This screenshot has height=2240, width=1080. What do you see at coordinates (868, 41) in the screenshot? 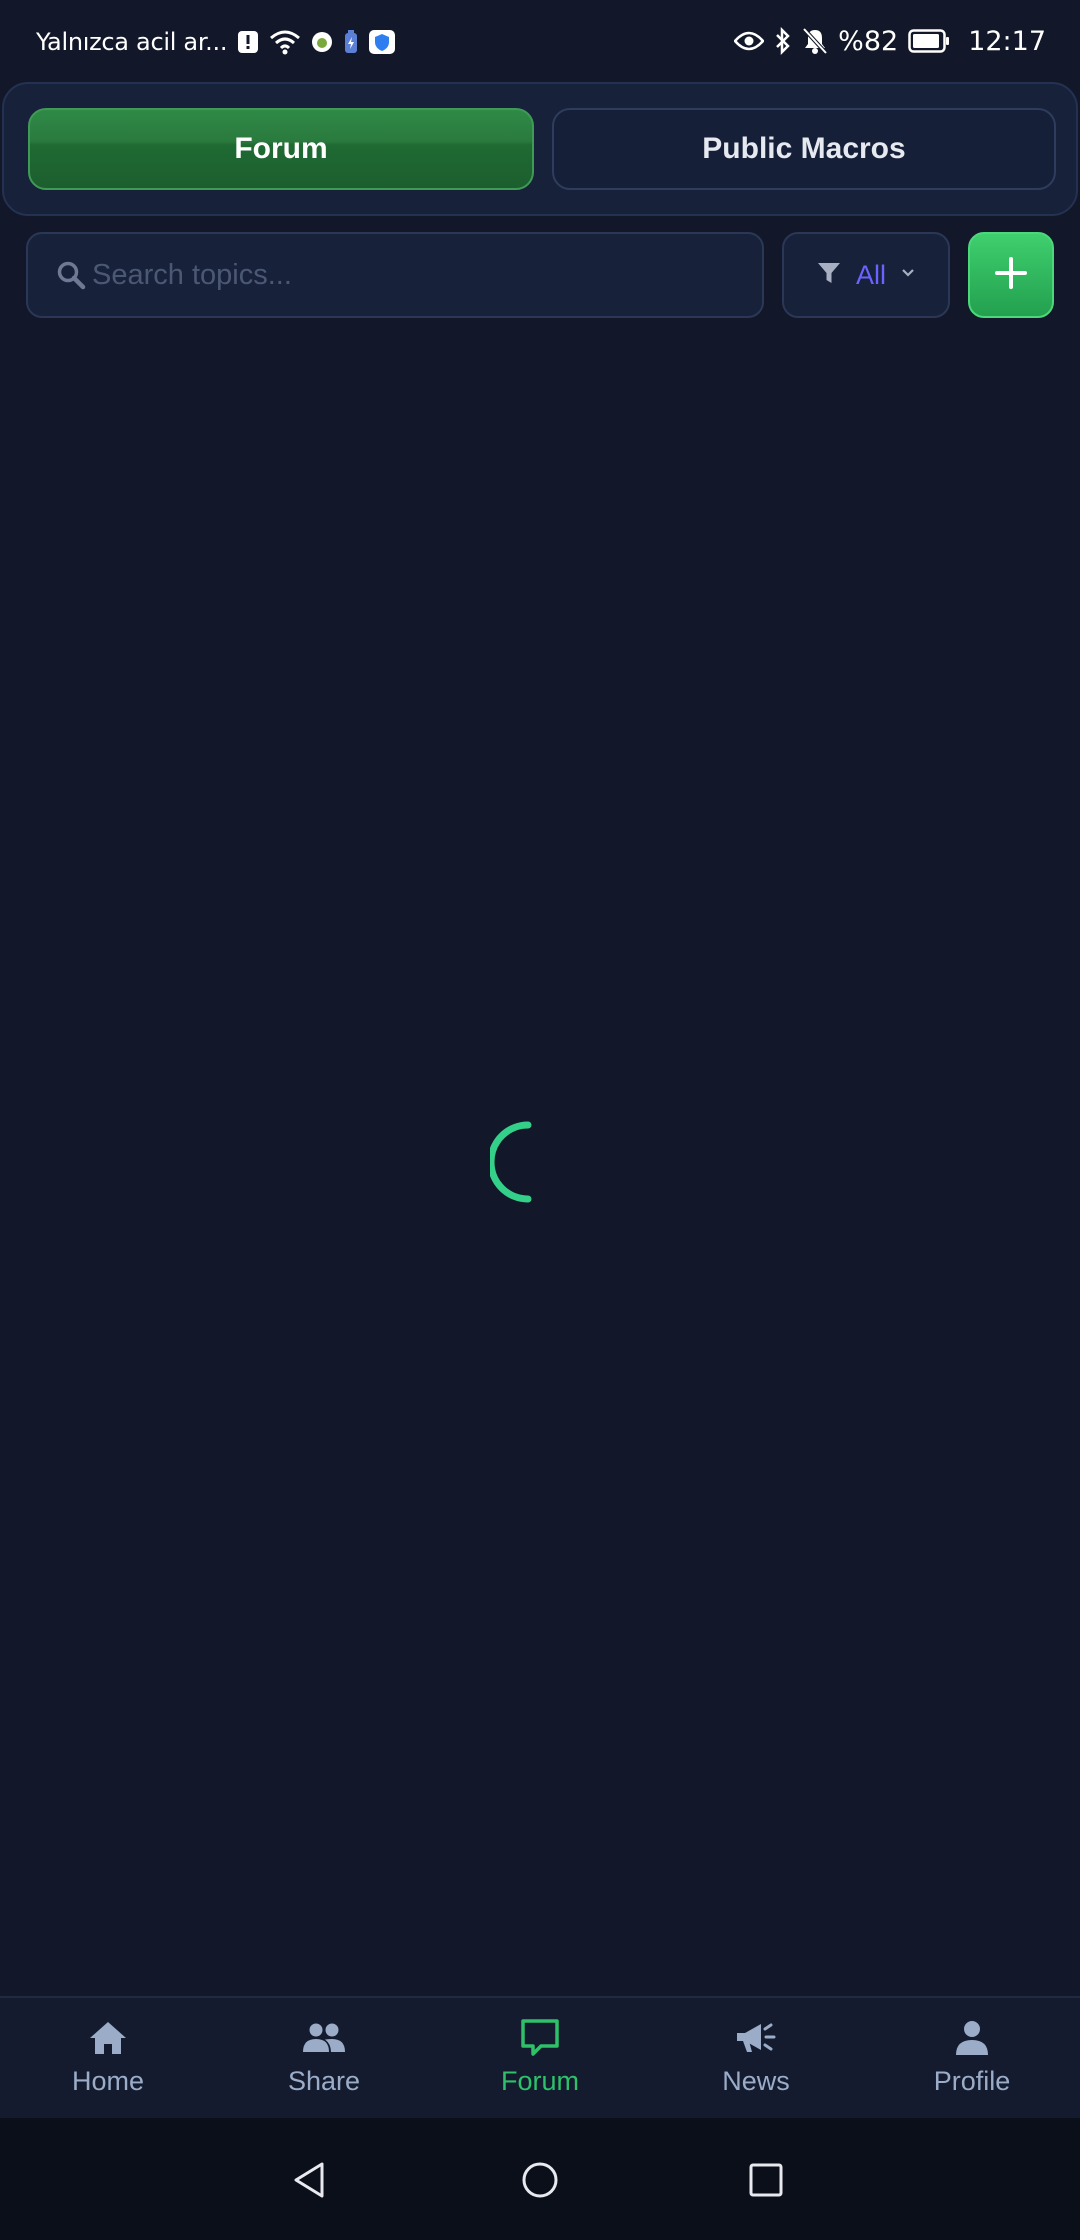
I see `battery-percent: %82` at bounding box center [868, 41].